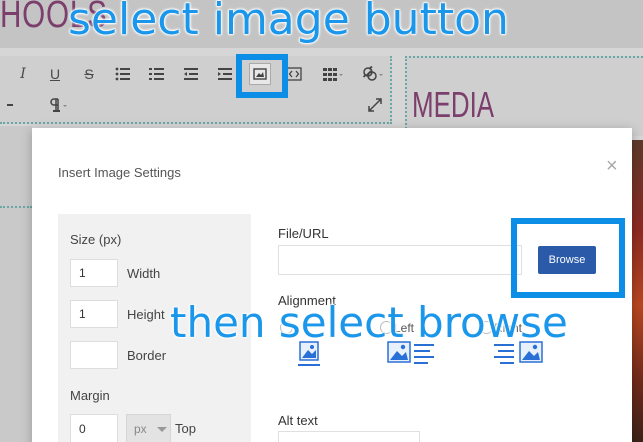 The height and width of the screenshot is (442, 643). I want to click on table-icon, so click(333, 74).